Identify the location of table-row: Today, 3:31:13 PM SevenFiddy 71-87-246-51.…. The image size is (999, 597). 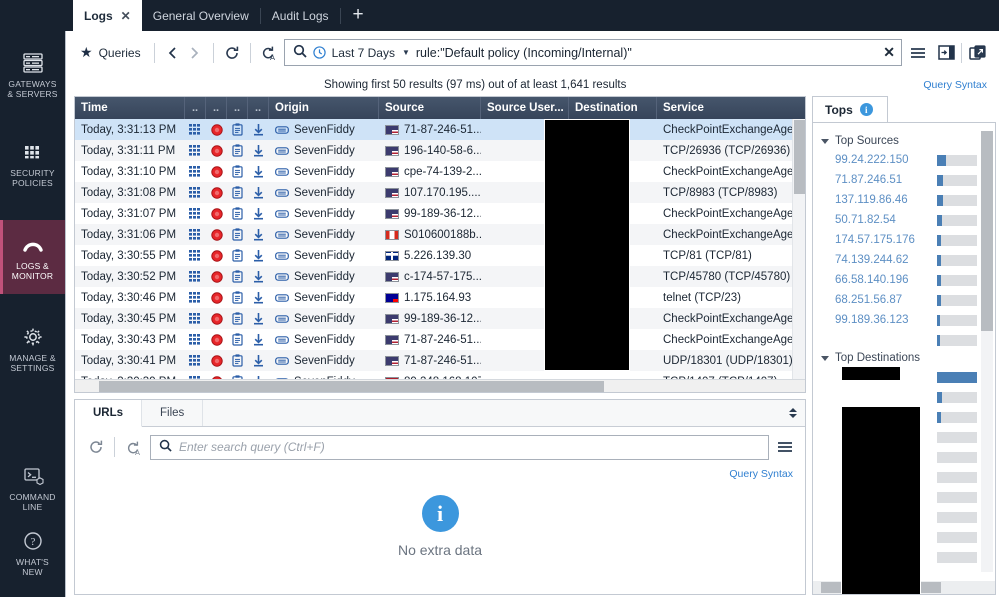
(440, 129).